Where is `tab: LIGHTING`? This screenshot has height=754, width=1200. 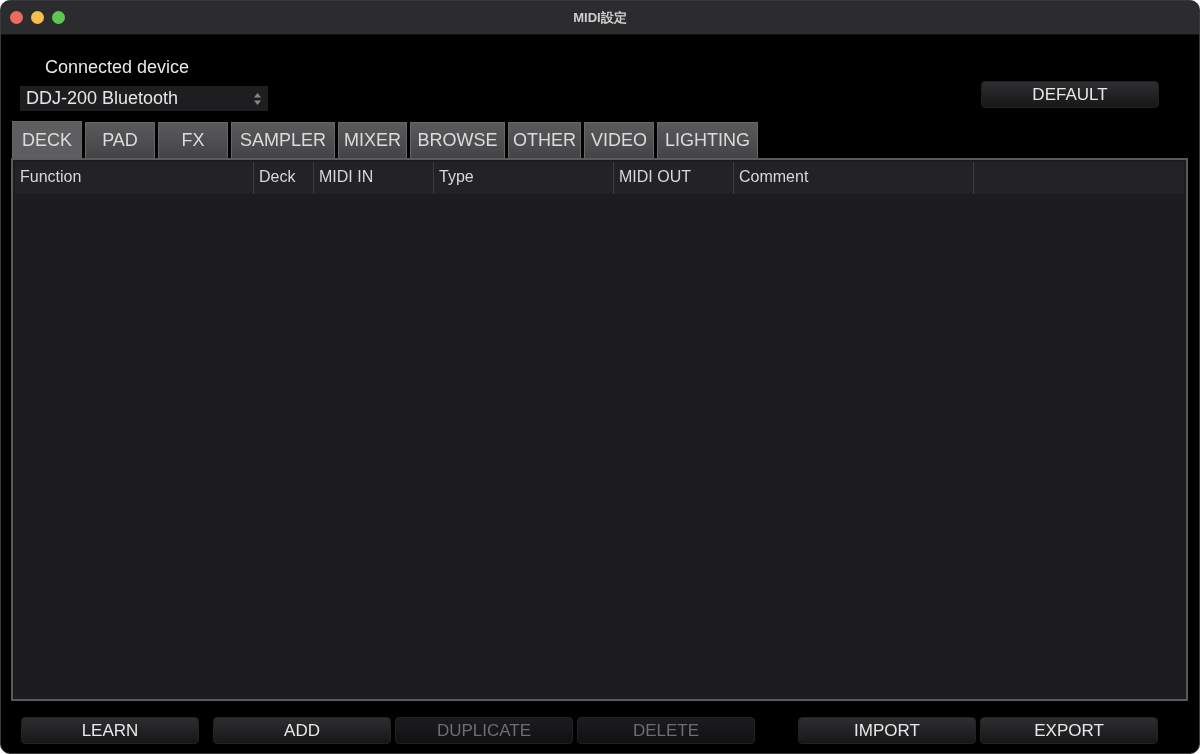
tab: LIGHTING is located at coordinates (707, 140).